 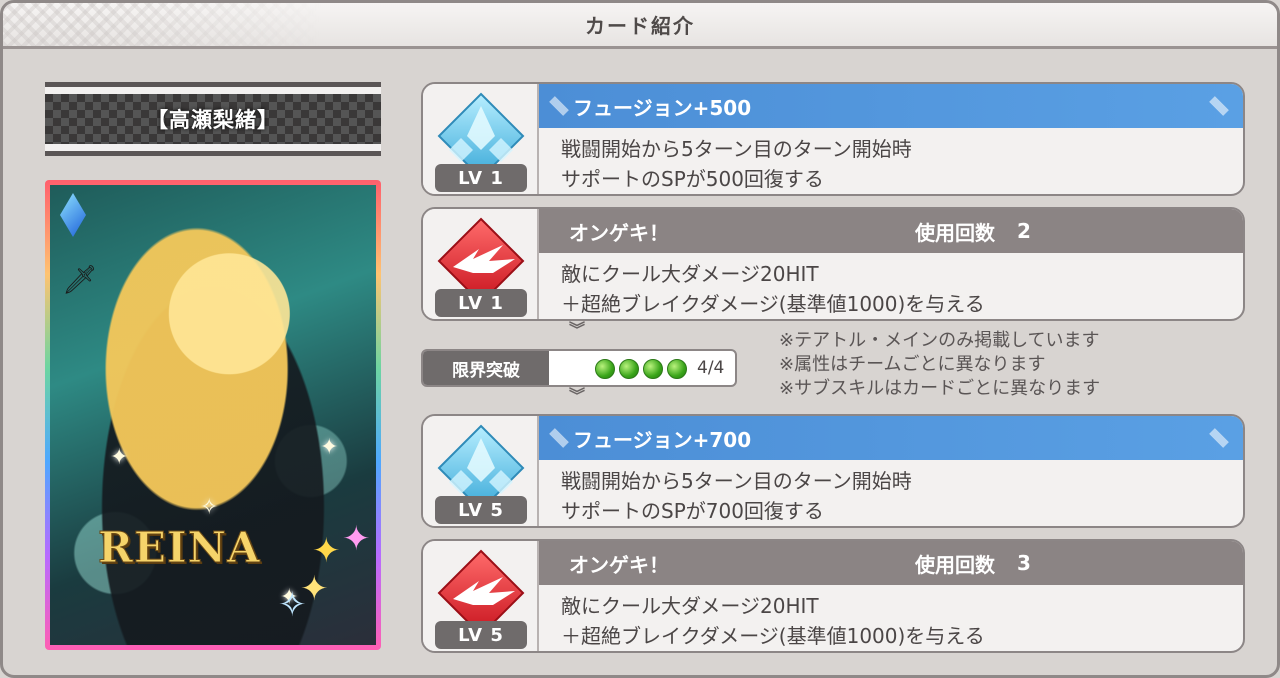 I want to click on skill-title-bar: オンゲキ！ 使用回数 3, so click(x=891, y=563).